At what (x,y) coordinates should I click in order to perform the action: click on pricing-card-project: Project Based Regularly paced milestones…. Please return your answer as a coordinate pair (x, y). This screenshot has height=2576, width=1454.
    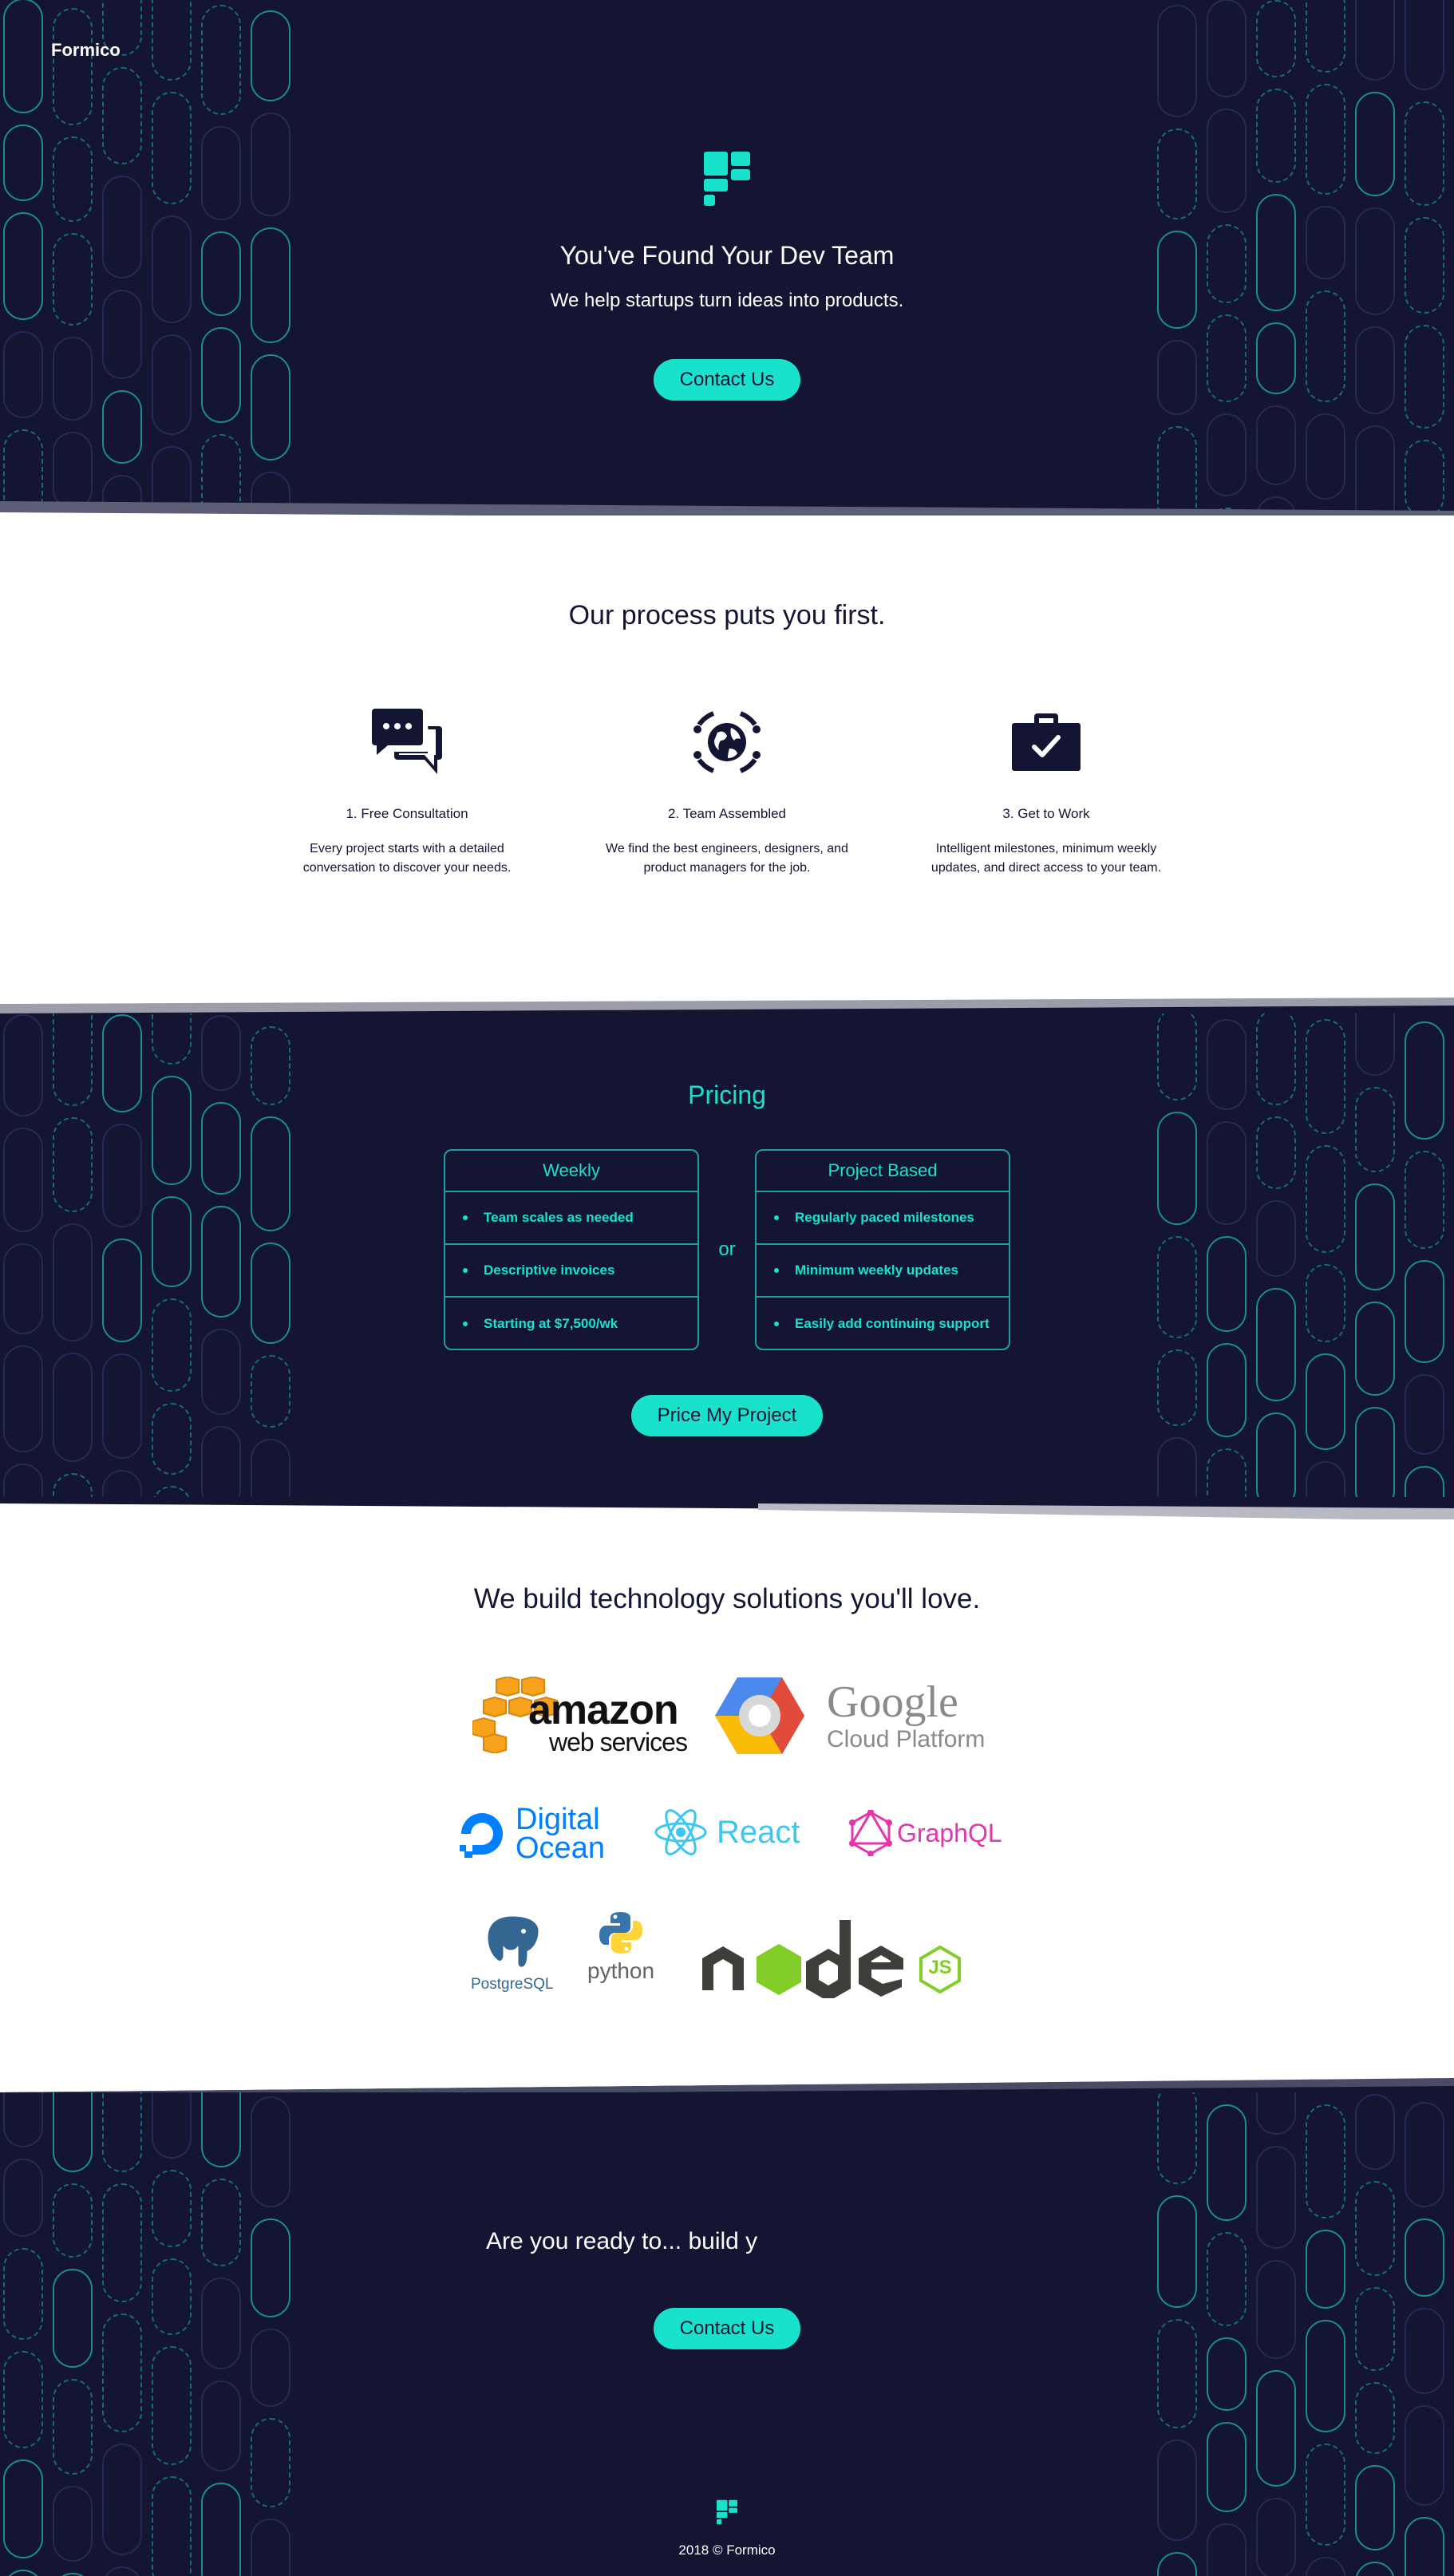
    Looking at the image, I should click on (882, 1249).